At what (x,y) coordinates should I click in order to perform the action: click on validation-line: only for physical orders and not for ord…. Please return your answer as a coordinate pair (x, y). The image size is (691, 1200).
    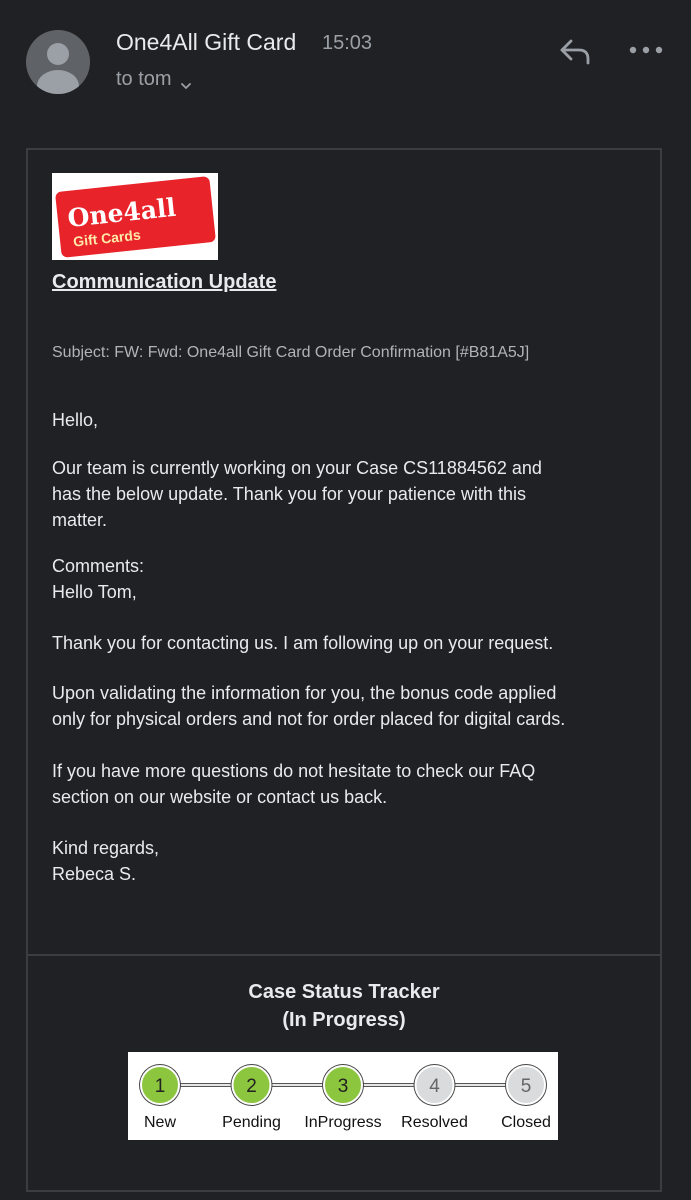
    Looking at the image, I should click on (309, 719).